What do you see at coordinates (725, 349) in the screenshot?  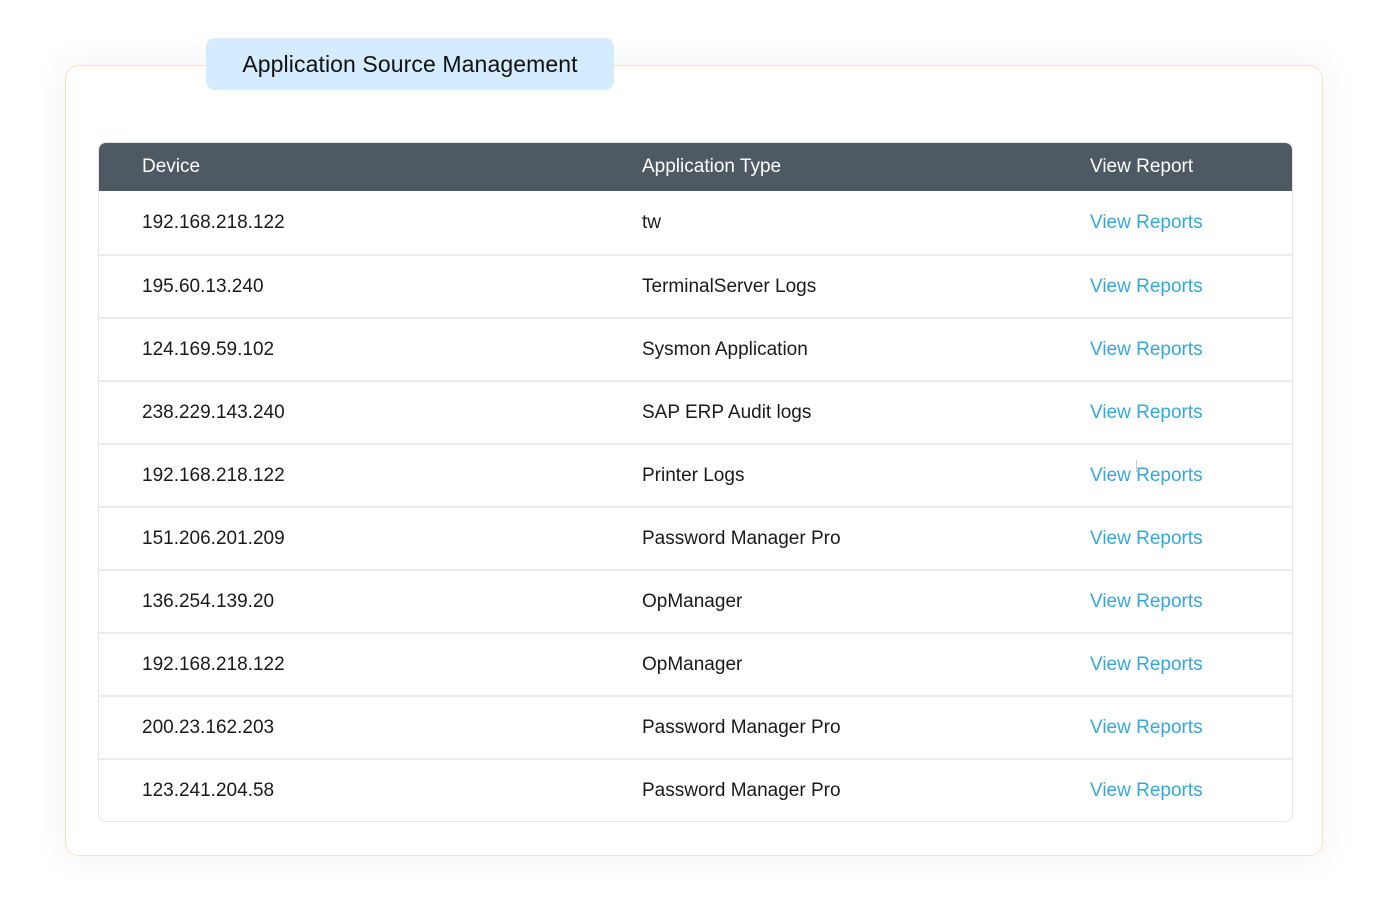 I see `application-type-cell: Sysmon Application` at bounding box center [725, 349].